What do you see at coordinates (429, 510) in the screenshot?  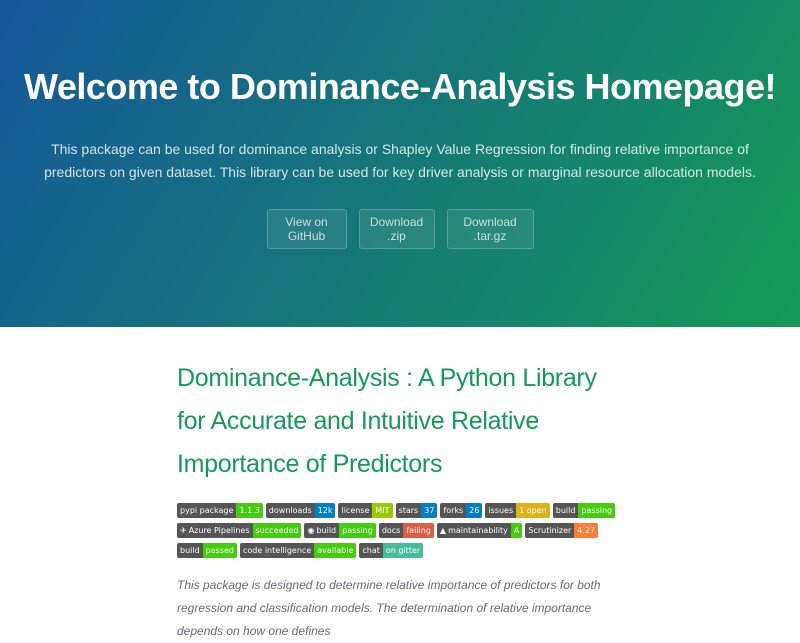 I see `badge-value: 37` at bounding box center [429, 510].